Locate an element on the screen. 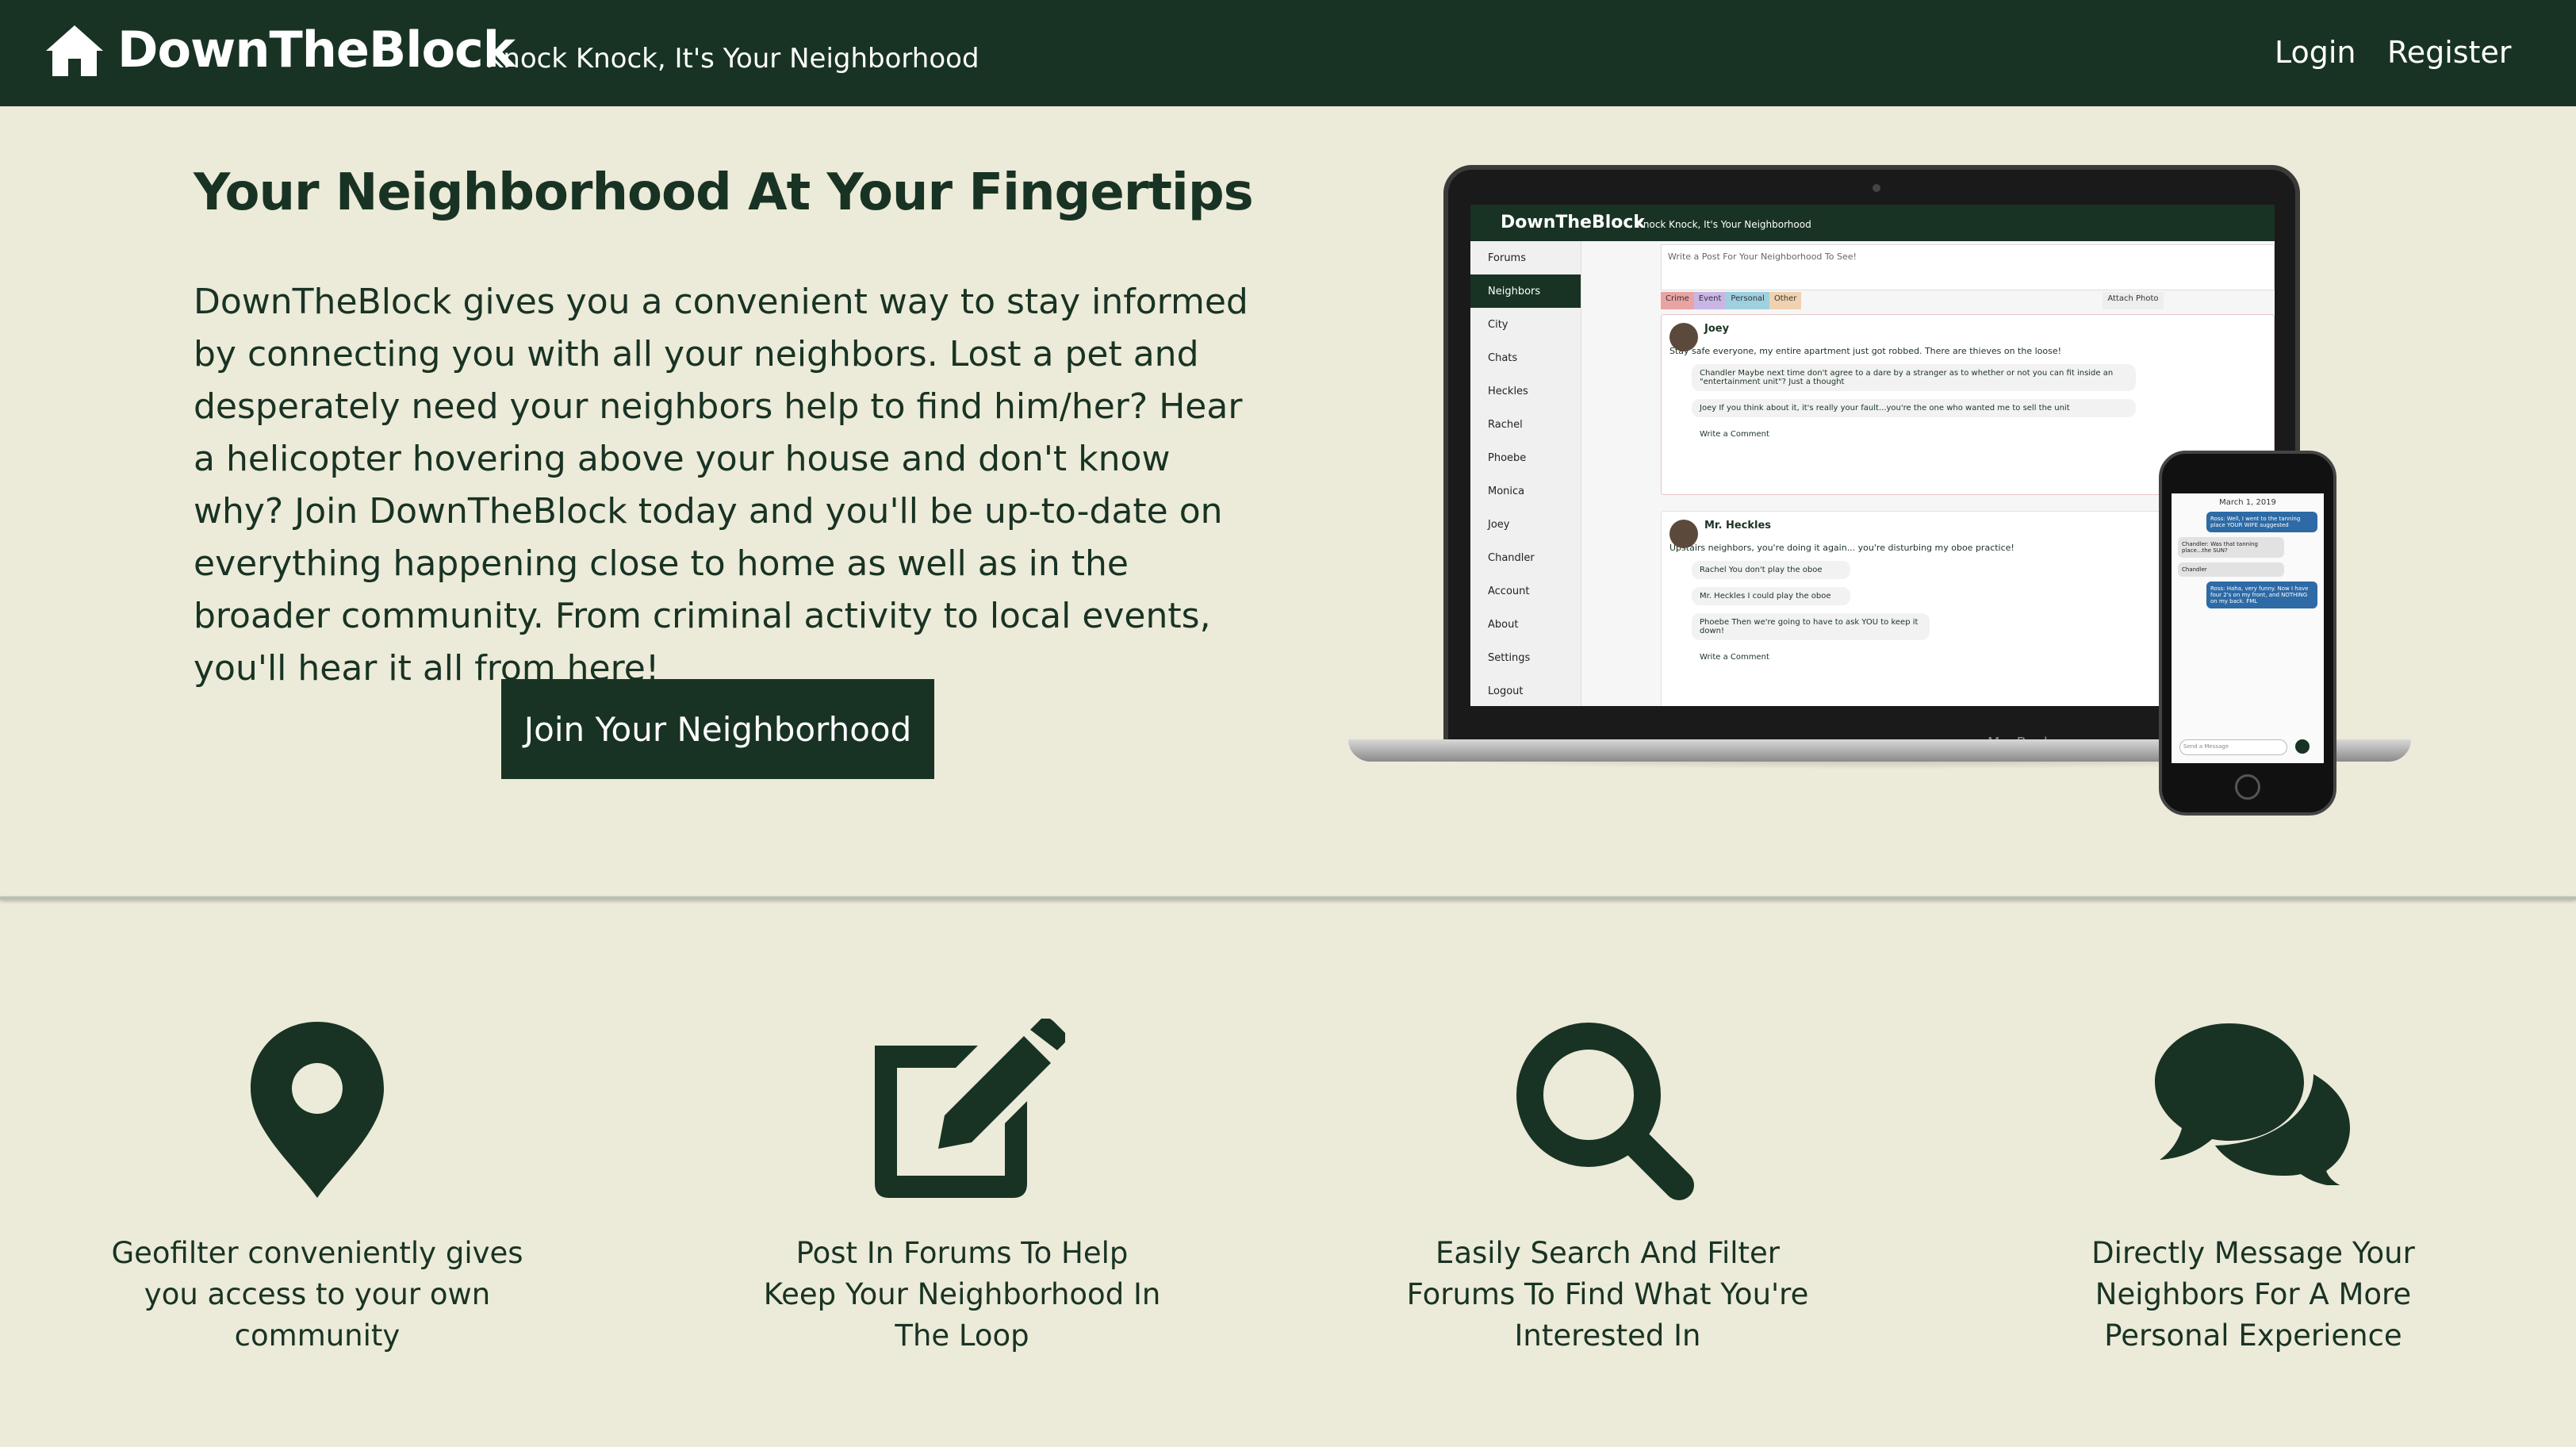 The height and width of the screenshot is (1447, 2576). screen-comment: Mr. Heckles I could play the oboe is located at coordinates (1771, 596).